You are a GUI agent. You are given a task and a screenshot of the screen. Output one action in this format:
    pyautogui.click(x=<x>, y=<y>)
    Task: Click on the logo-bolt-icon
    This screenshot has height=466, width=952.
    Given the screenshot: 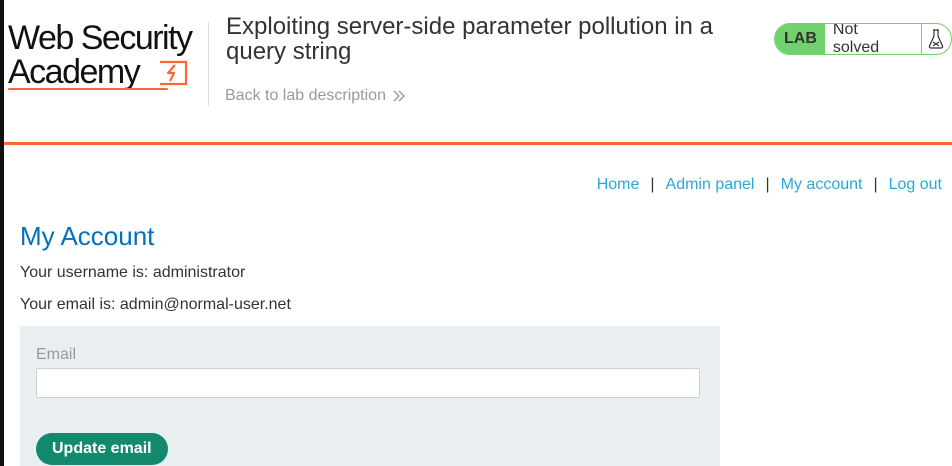 What is the action you would take?
    pyautogui.click(x=174, y=73)
    